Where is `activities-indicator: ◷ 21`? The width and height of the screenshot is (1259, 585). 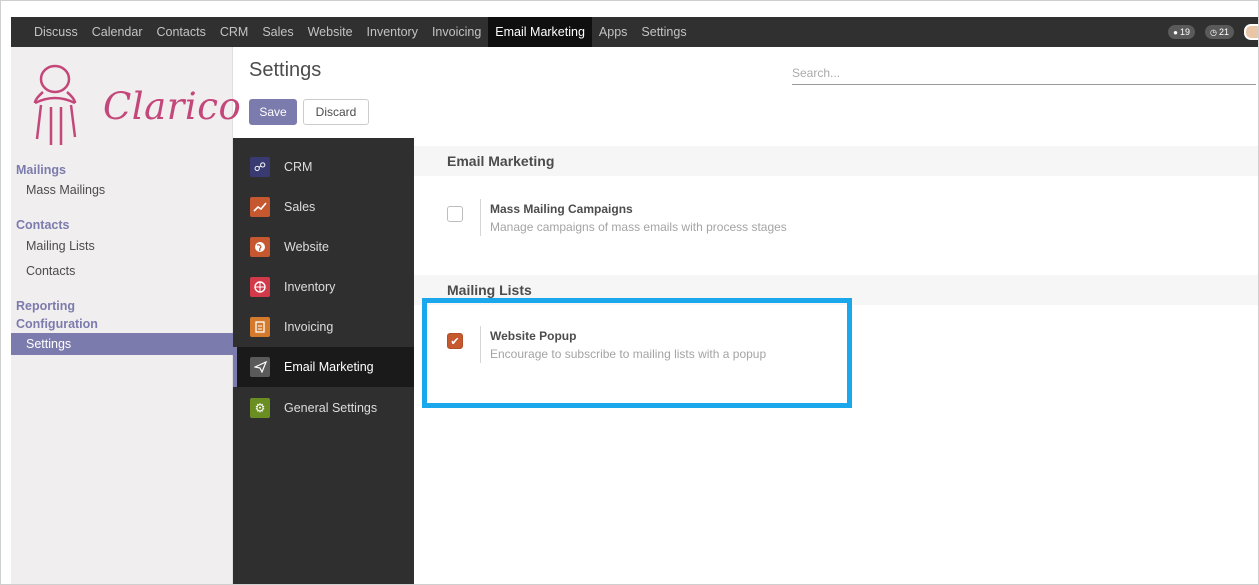
activities-indicator: ◷ 21 is located at coordinates (1219, 32).